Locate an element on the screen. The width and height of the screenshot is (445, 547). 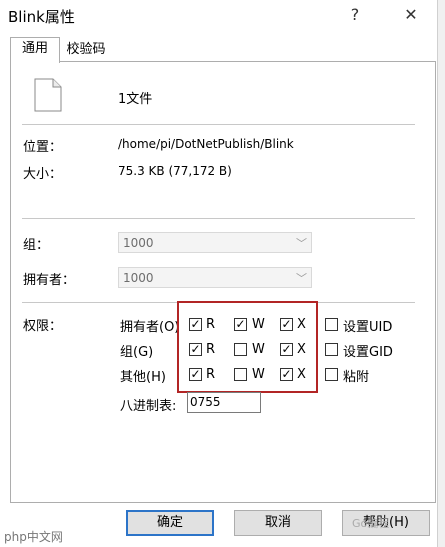
background-window-edge is located at coordinates (441, 273).